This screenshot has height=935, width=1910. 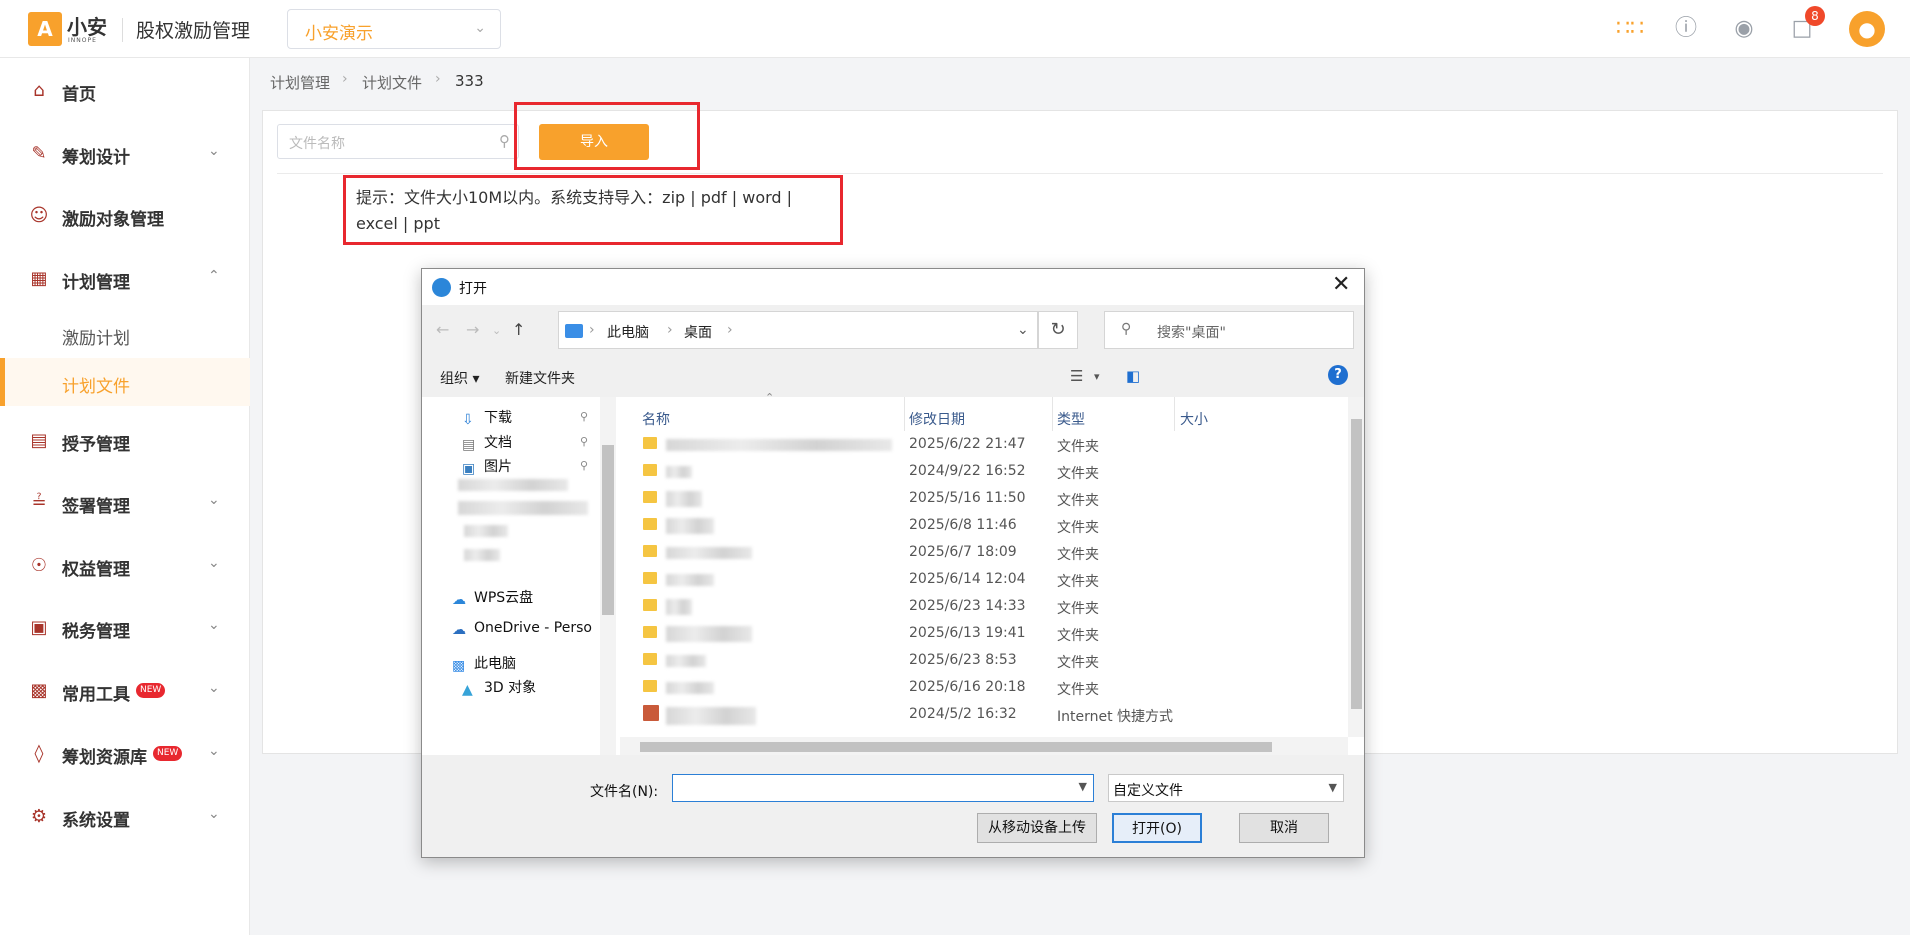 I want to click on tree-item-pictures: ▣ 图片, so click(x=487, y=466).